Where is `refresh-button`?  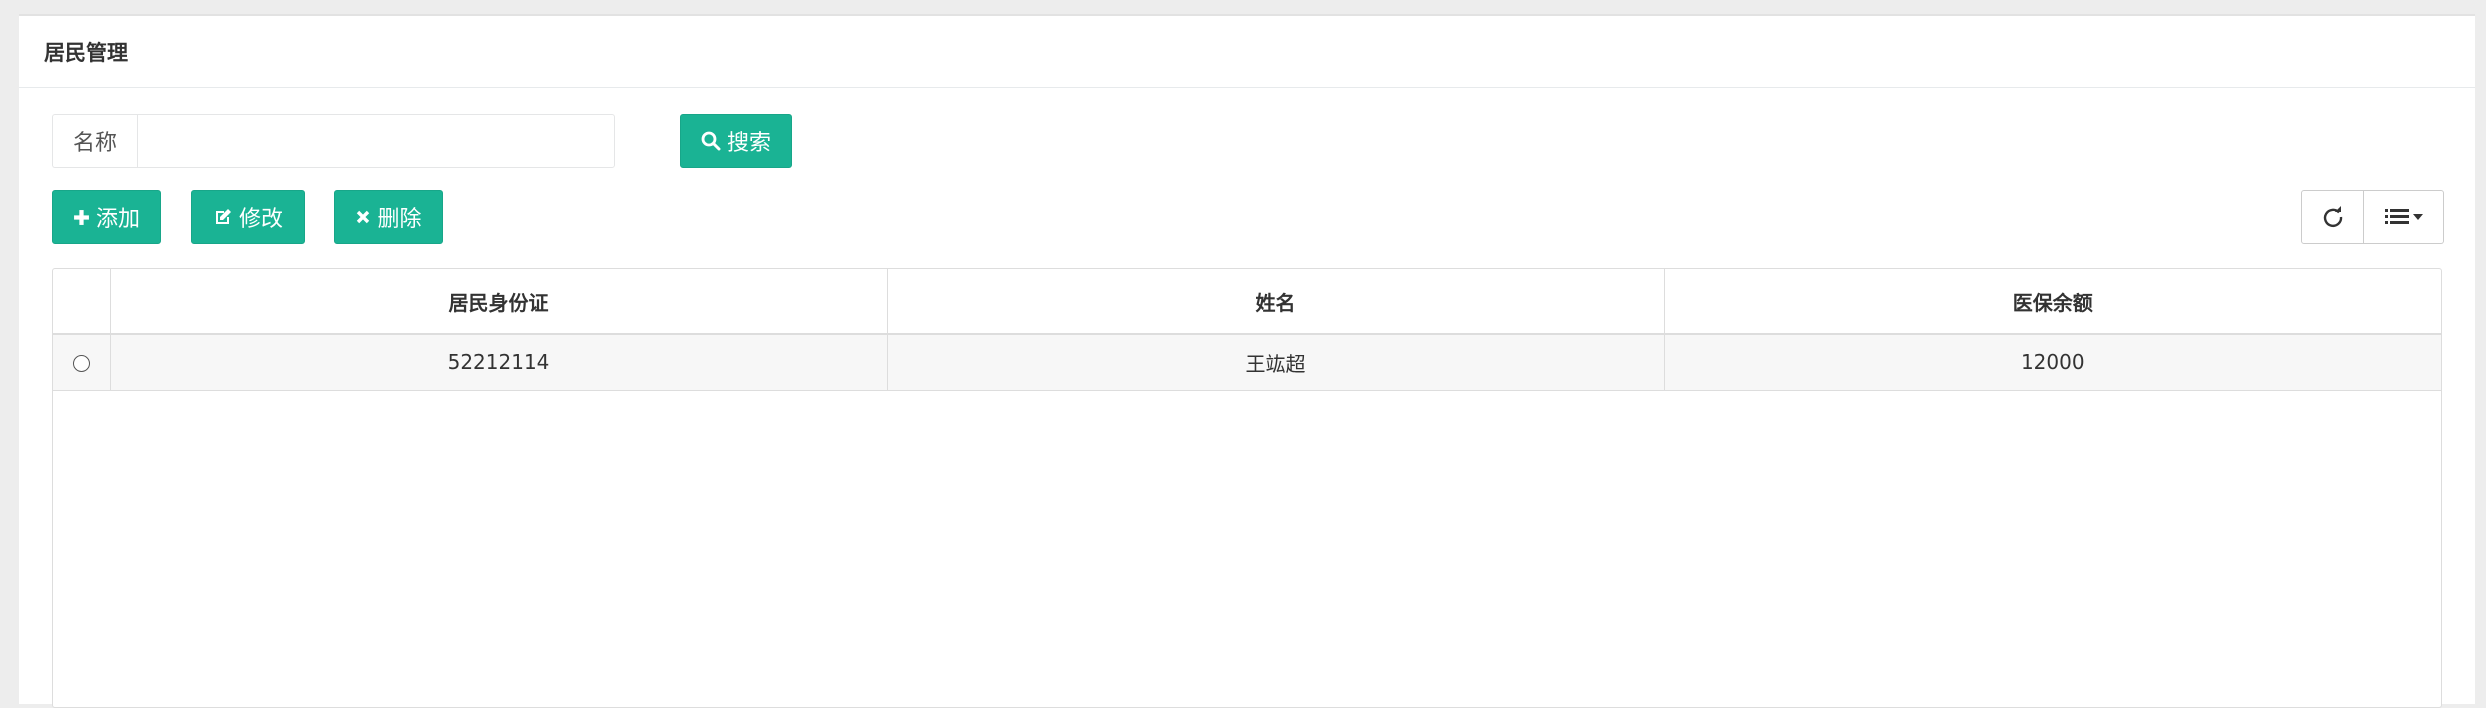 refresh-button is located at coordinates (2332, 217).